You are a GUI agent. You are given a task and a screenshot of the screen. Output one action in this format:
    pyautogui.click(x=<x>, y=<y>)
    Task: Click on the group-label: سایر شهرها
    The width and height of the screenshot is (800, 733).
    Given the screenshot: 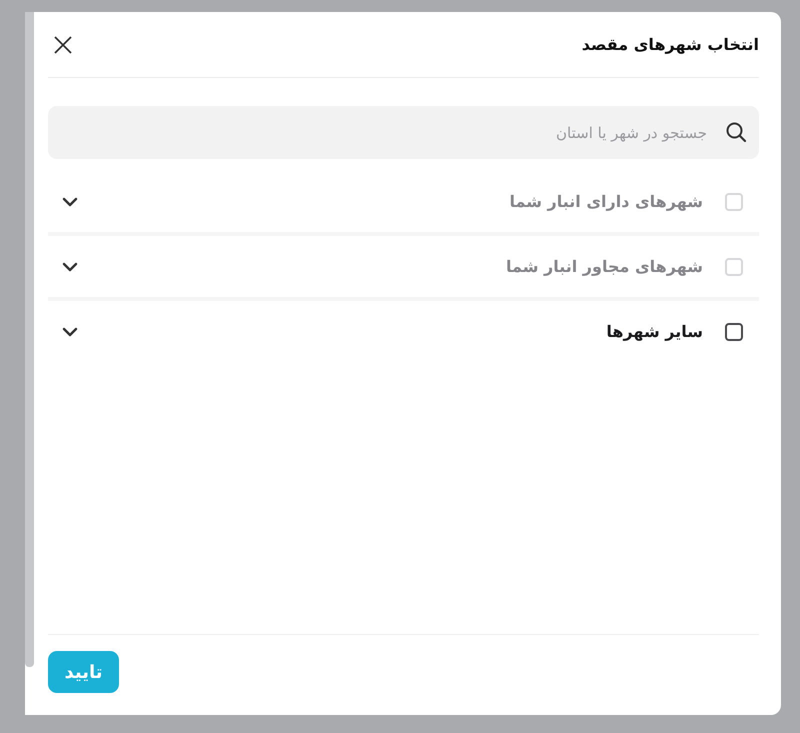 What is the action you would take?
    pyautogui.click(x=654, y=331)
    